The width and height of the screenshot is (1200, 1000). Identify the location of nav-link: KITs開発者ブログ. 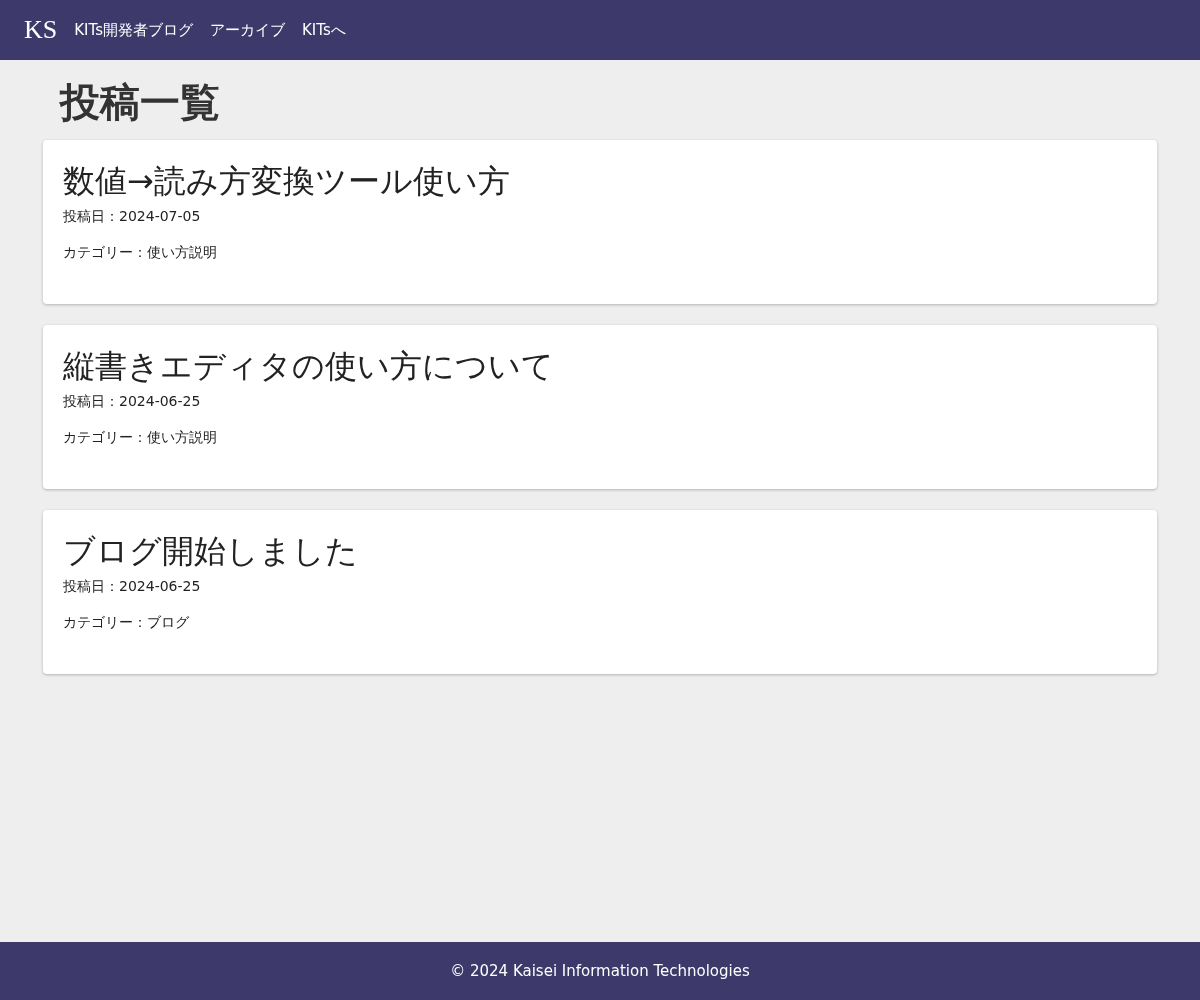
(133, 30).